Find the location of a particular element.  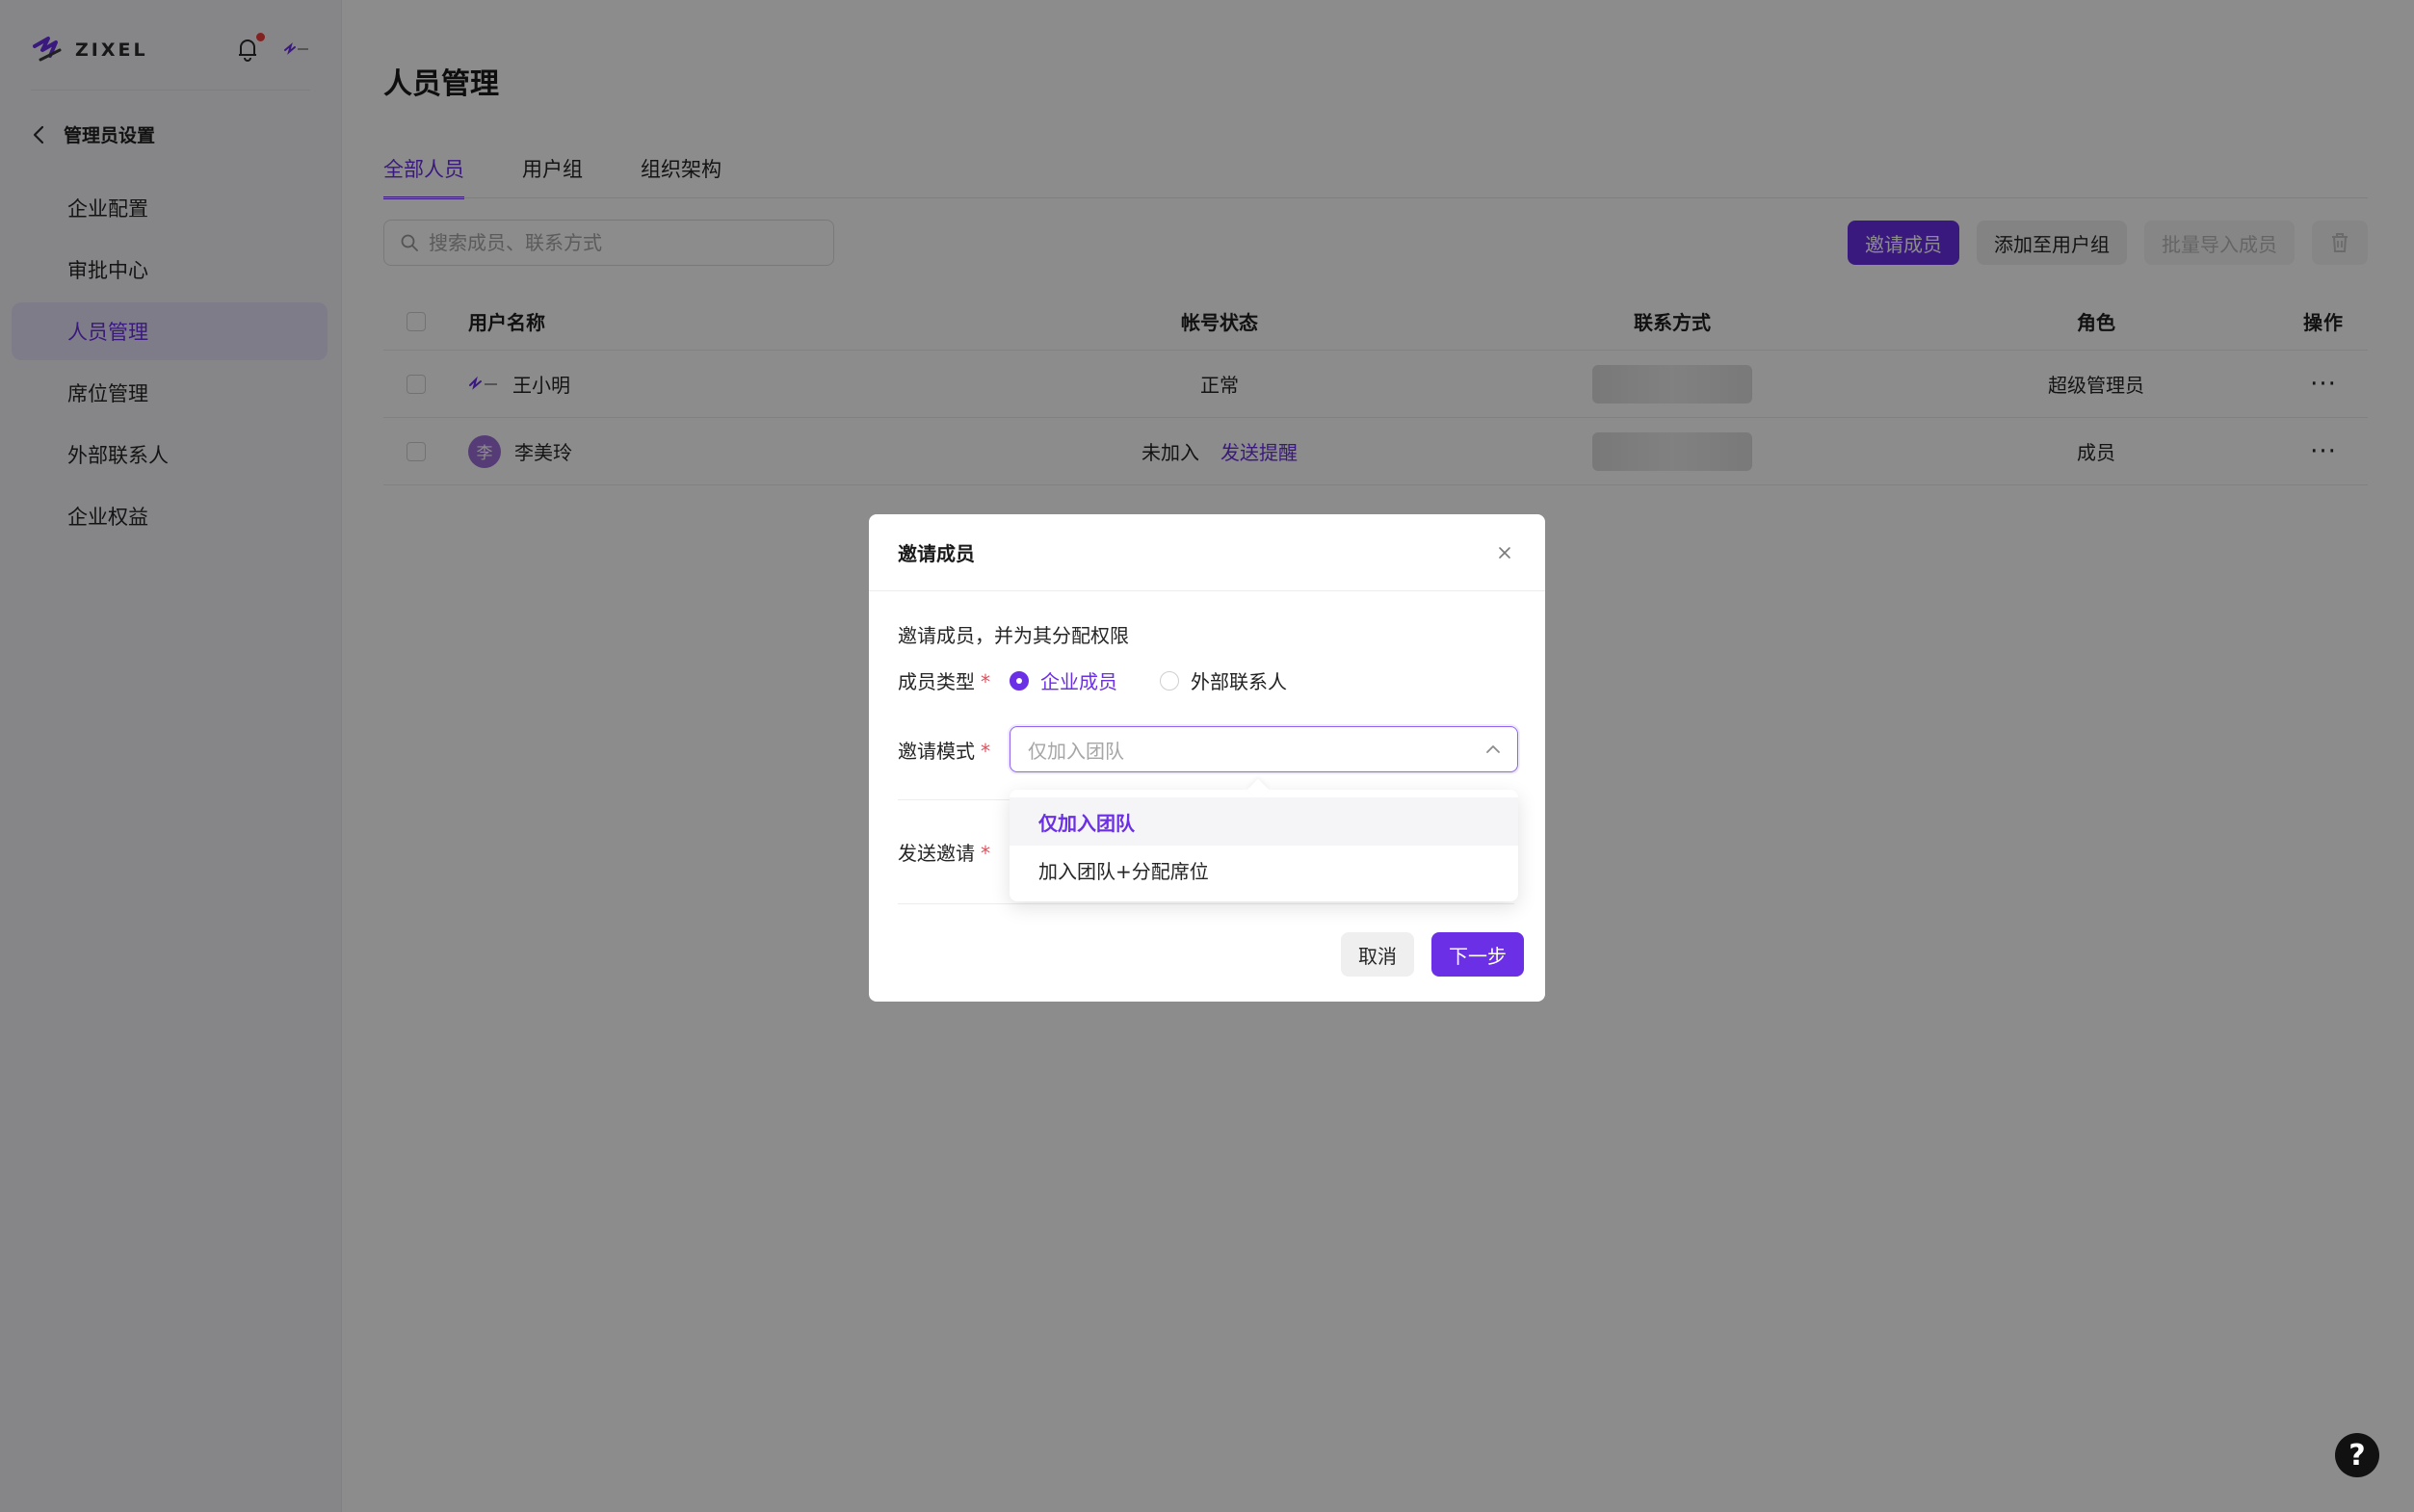

dialog-footer: 取消 下一步 is located at coordinates (1432, 954).